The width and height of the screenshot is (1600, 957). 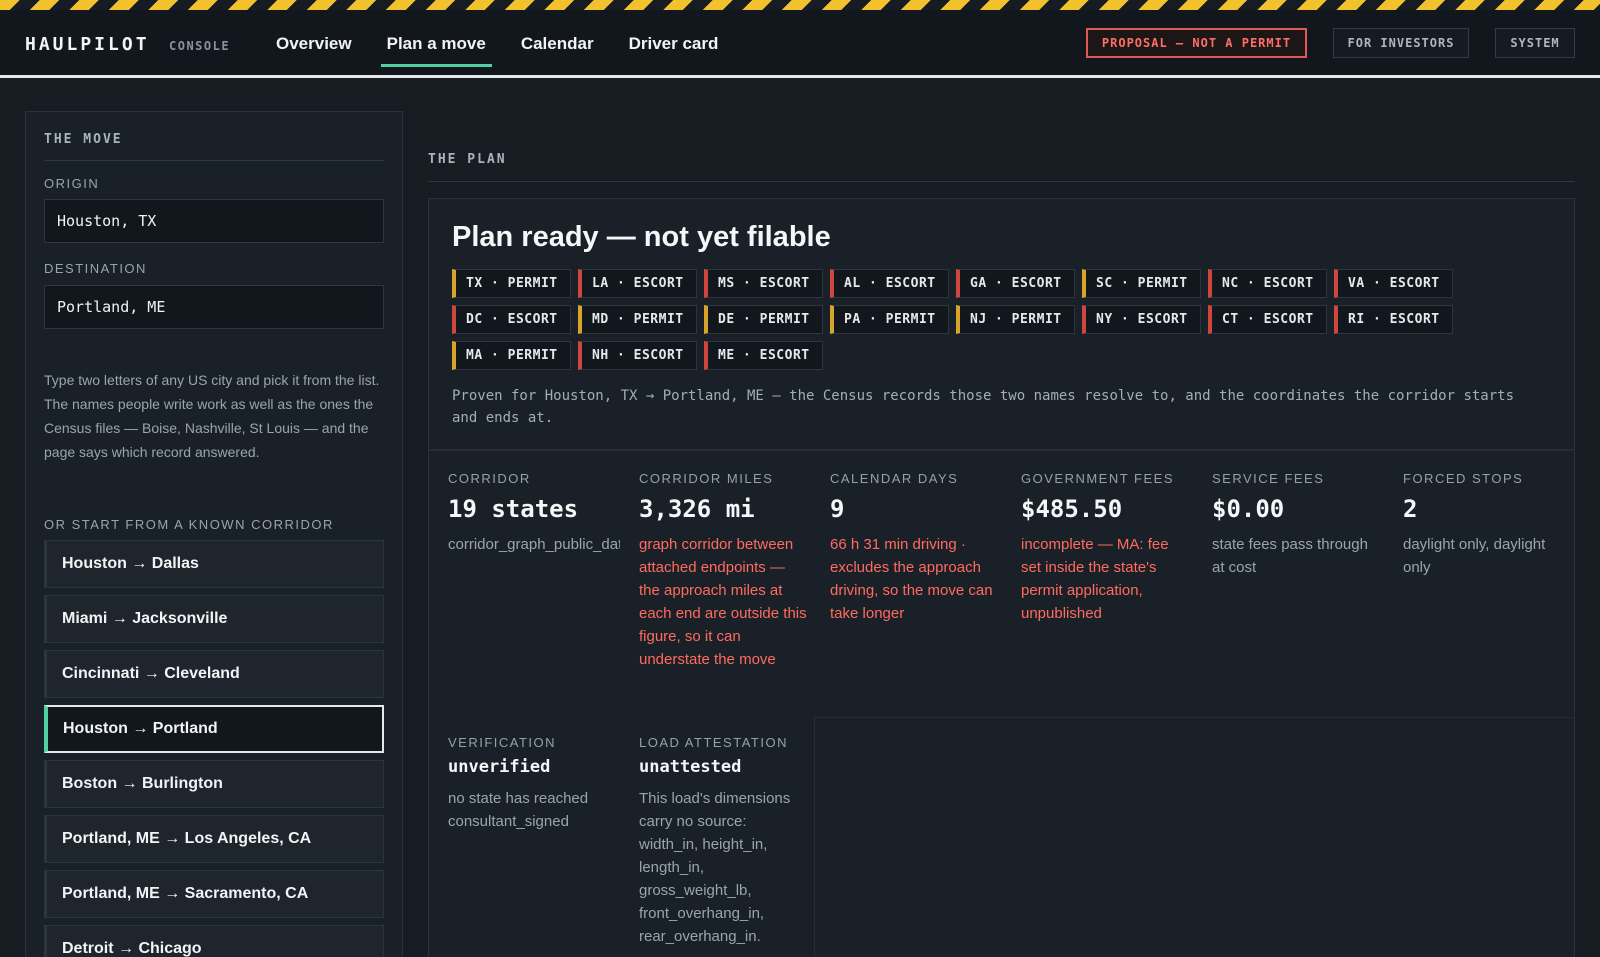 What do you see at coordinates (1267, 283) in the screenshot?
I see `state-chip: NC · ESCORT` at bounding box center [1267, 283].